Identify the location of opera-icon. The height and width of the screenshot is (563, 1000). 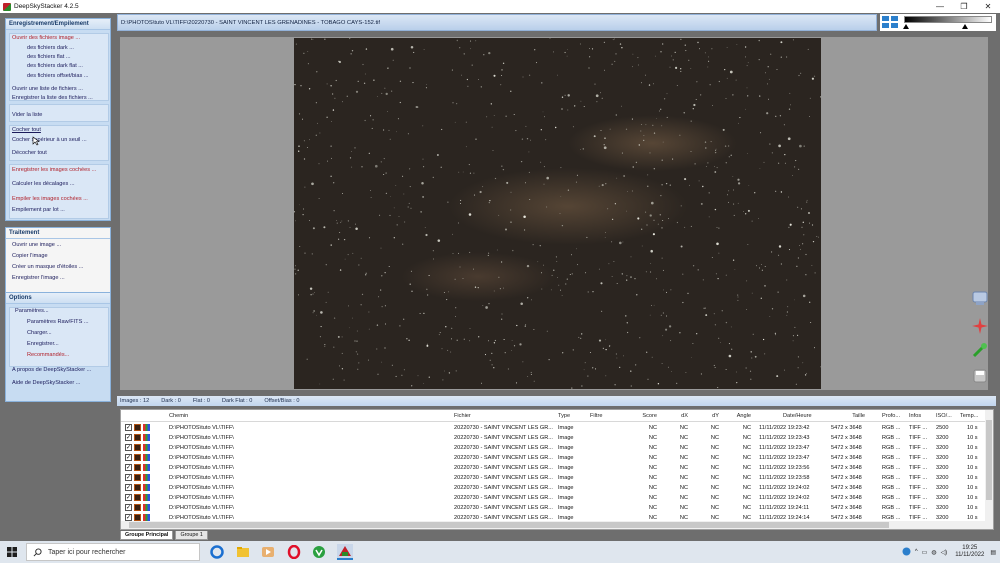
(294, 552).